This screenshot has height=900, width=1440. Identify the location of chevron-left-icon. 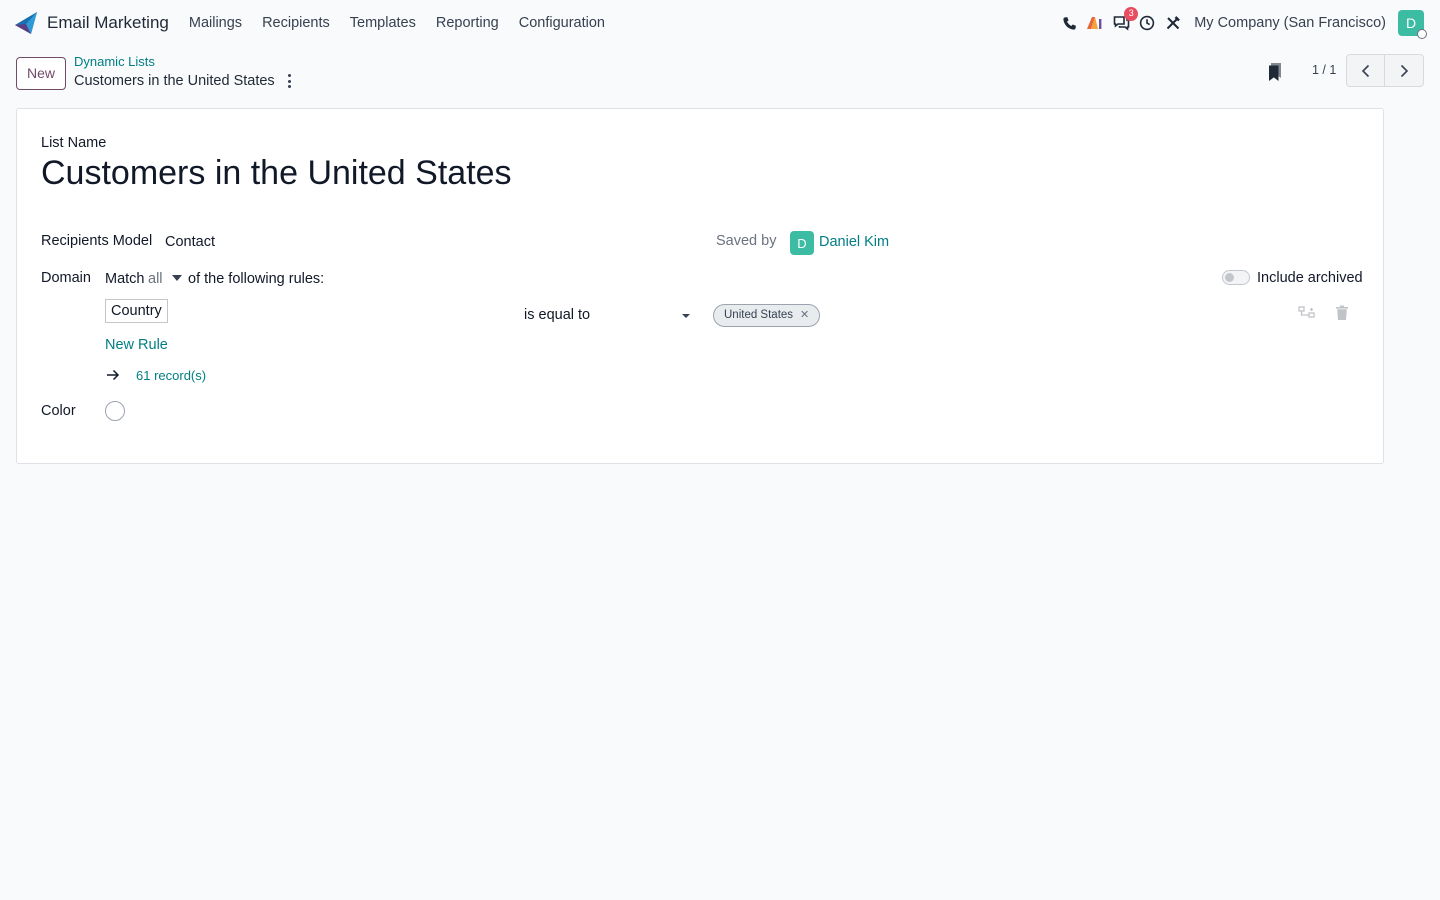
(1365, 70).